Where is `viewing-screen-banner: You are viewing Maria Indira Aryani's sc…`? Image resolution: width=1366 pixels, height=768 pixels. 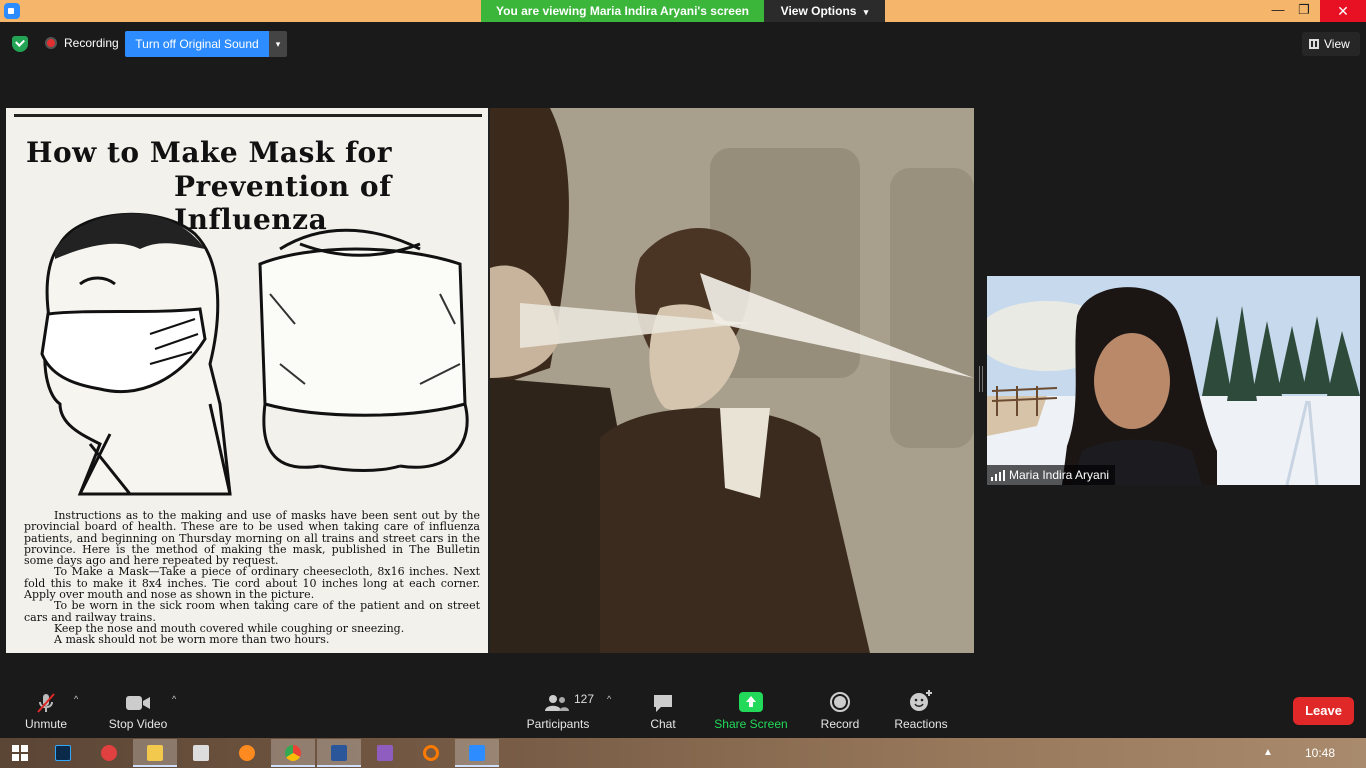
viewing-screen-banner: You are viewing Maria Indira Aryani's sc… is located at coordinates (622, 11).